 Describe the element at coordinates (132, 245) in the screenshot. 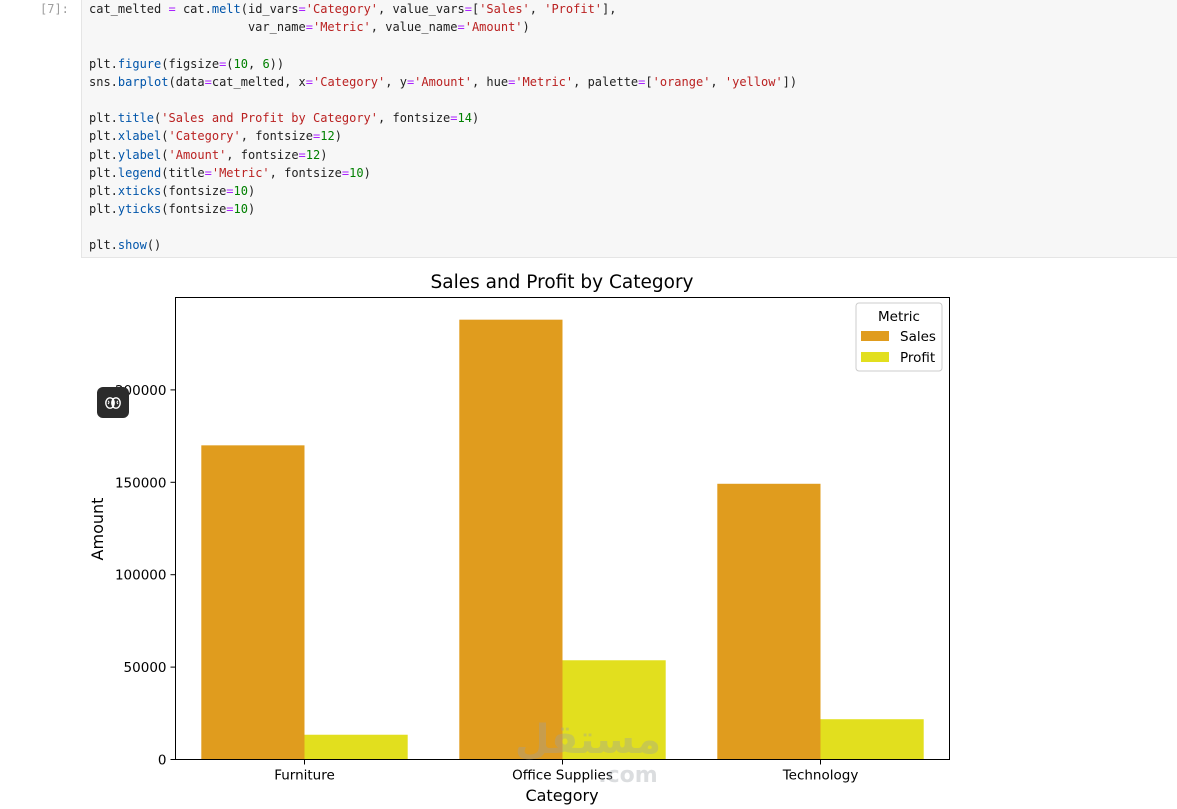

I see `code-token: show` at that location.